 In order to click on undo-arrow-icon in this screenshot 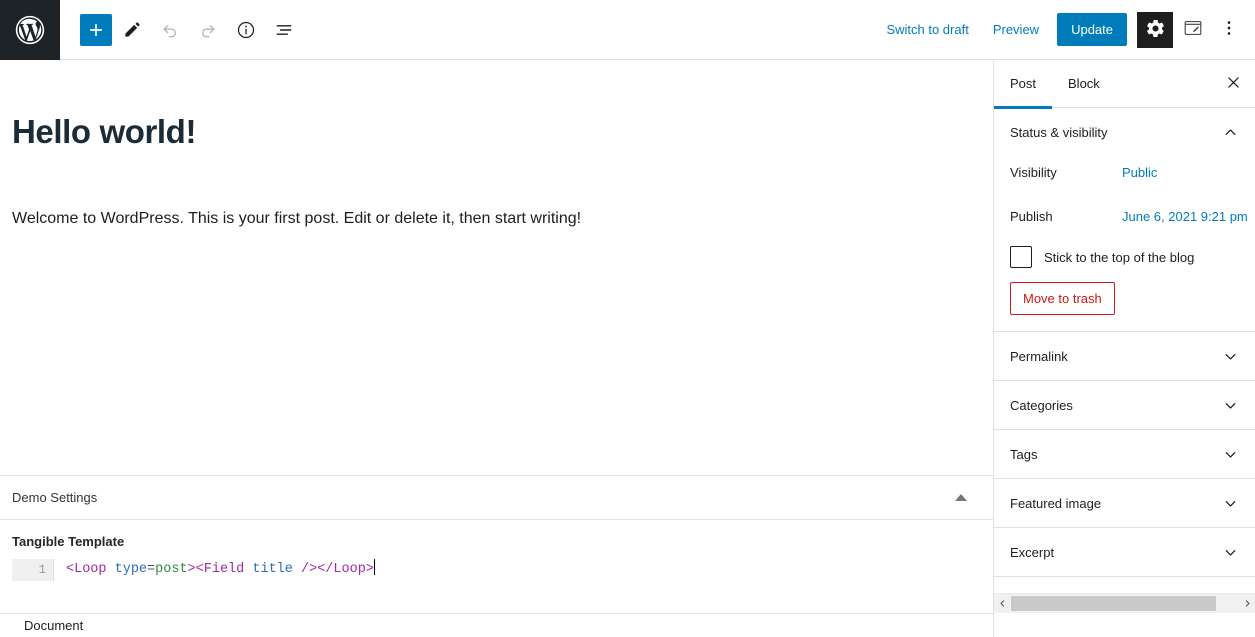, I will do `click(170, 30)`.